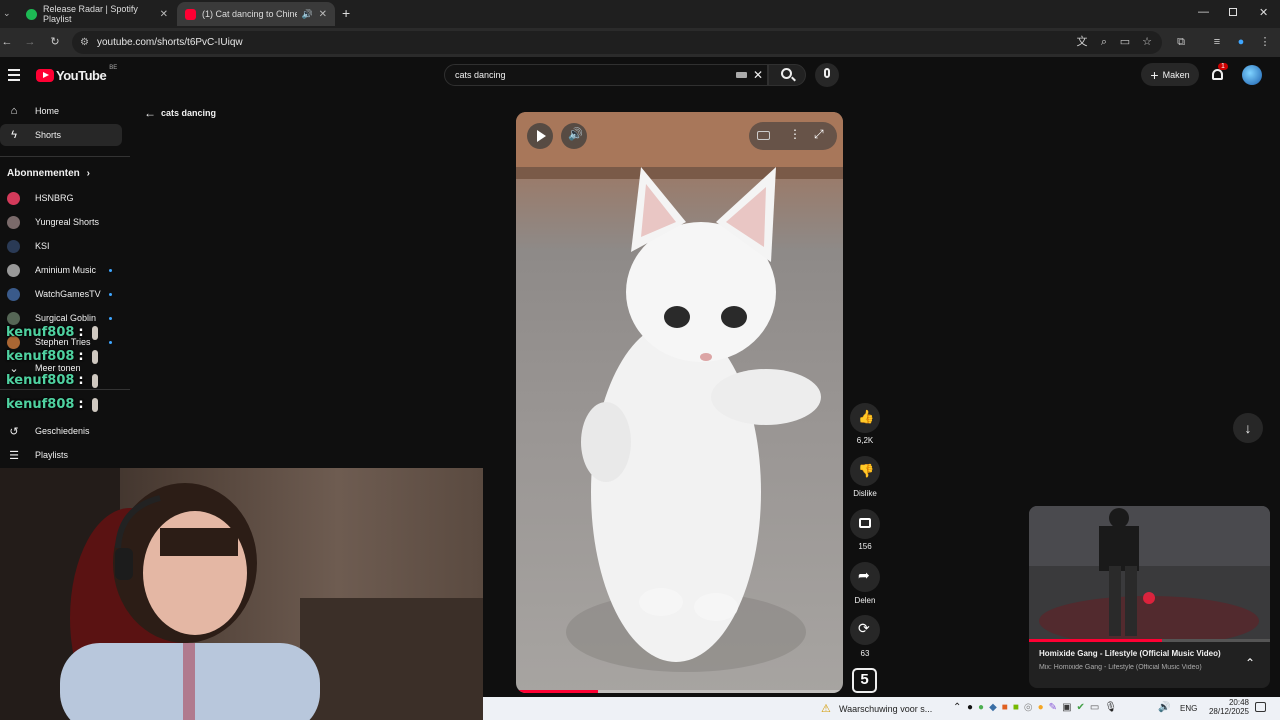 Image resolution: width=1280 pixels, height=720 pixels. Describe the element at coordinates (58, 368) in the screenshot. I see `sidebar-item-label: Meer tonen` at that location.